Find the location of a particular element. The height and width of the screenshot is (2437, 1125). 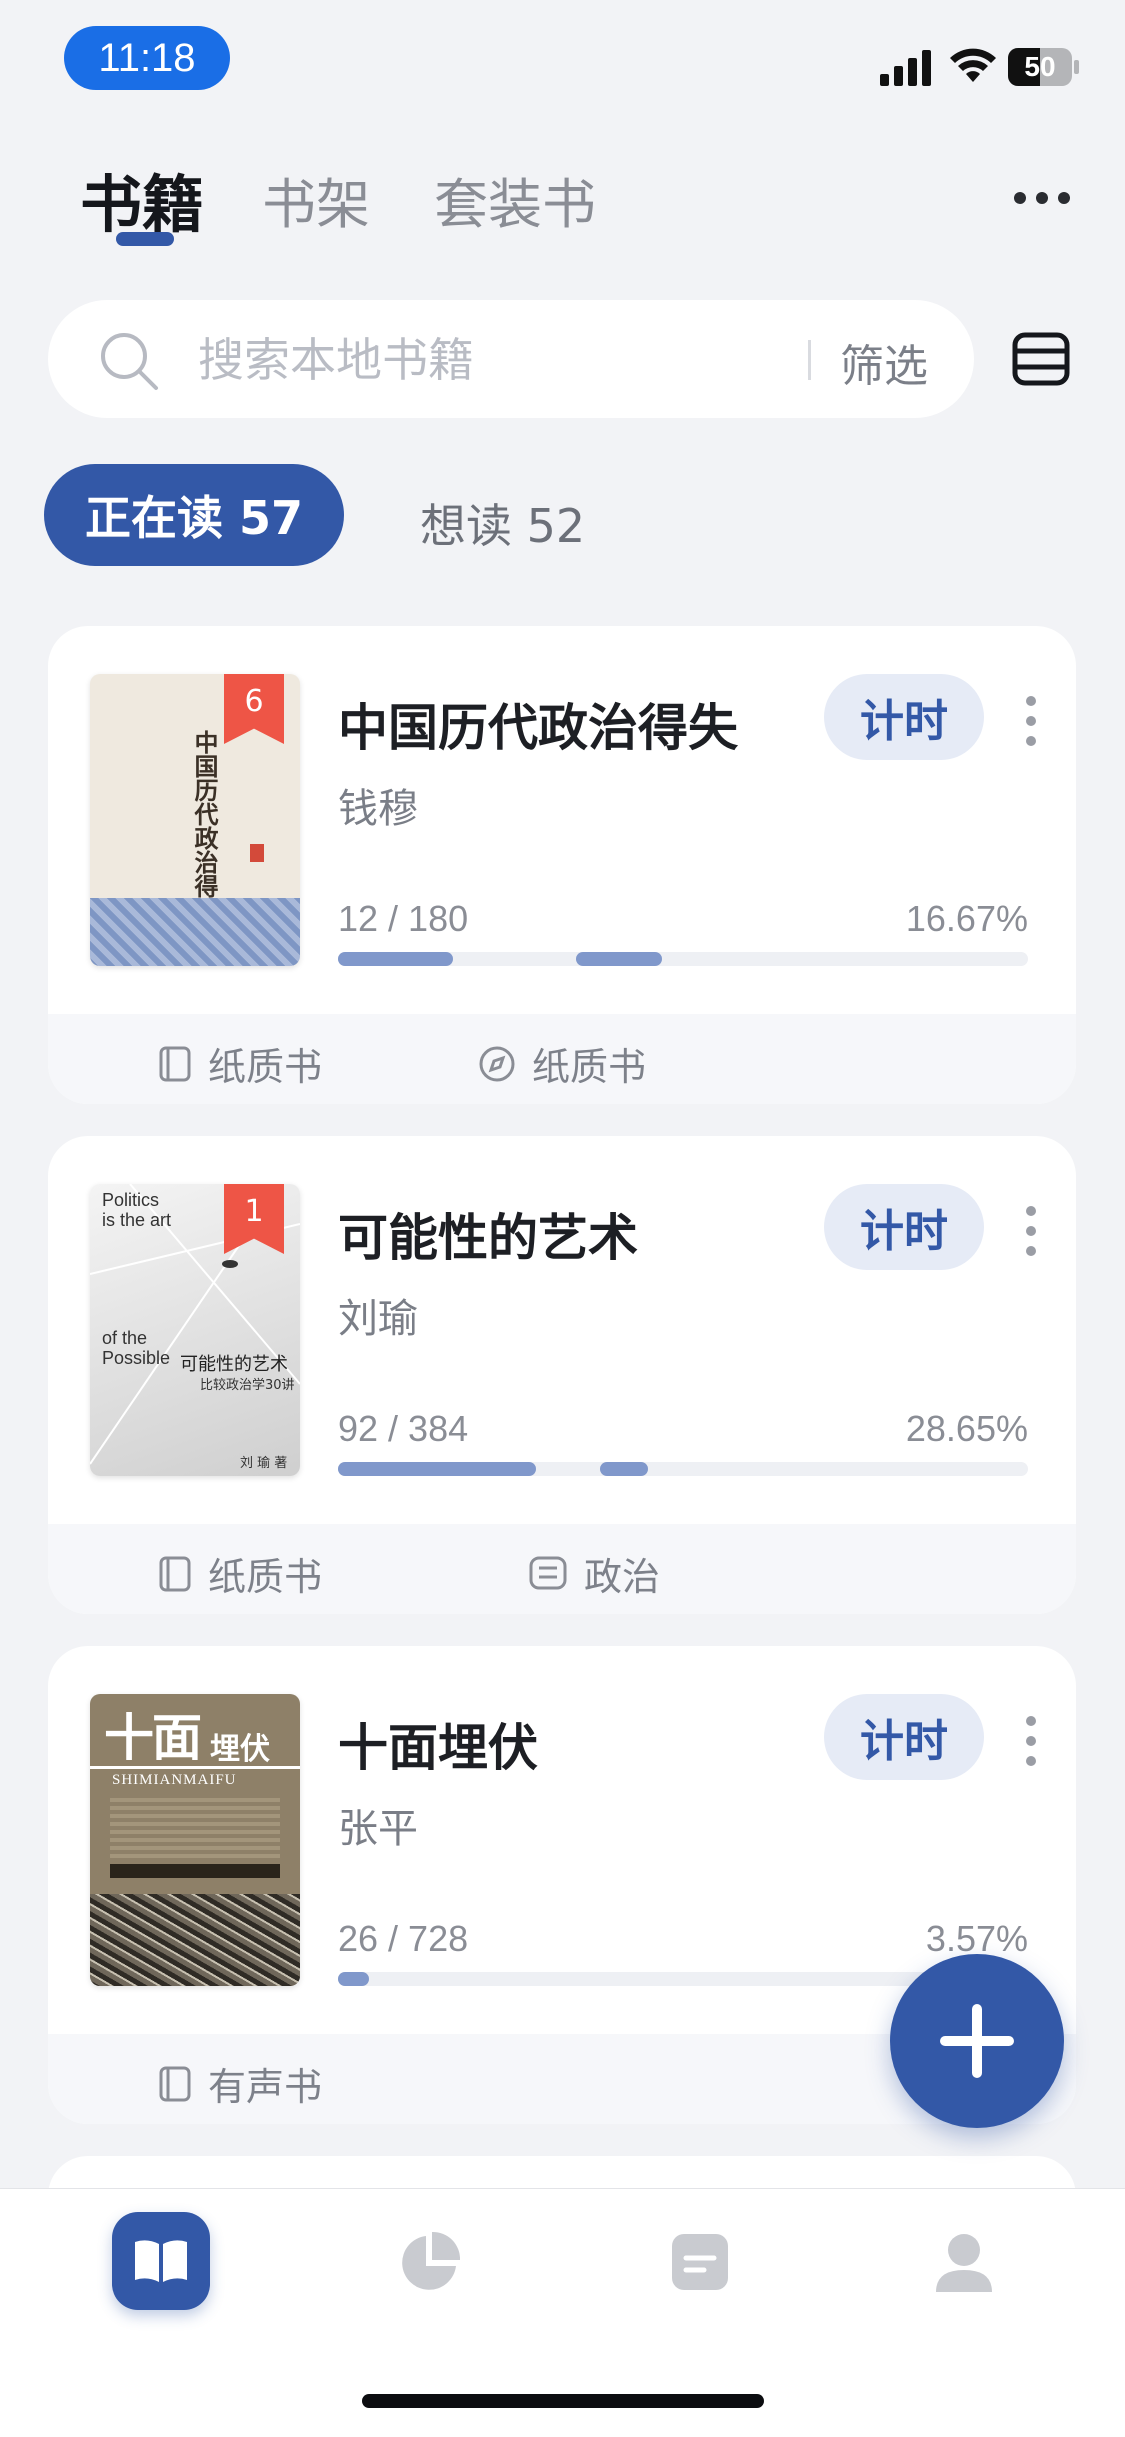

add-book-button is located at coordinates (977, 2041).